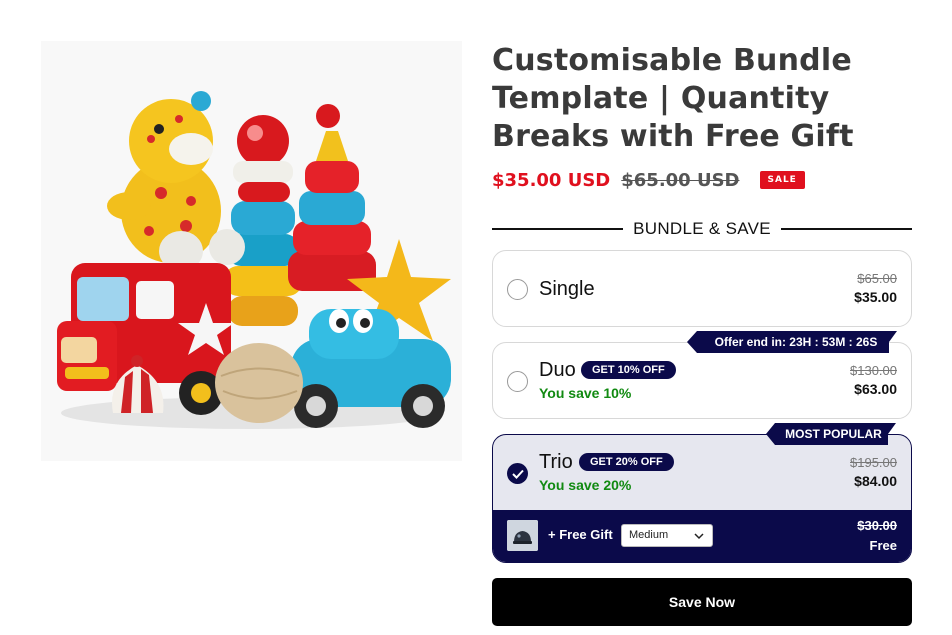  What do you see at coordinates (702, 602) in the screenshot?
I see `save-now-button: Save Now` at bounding box center [702, 602].